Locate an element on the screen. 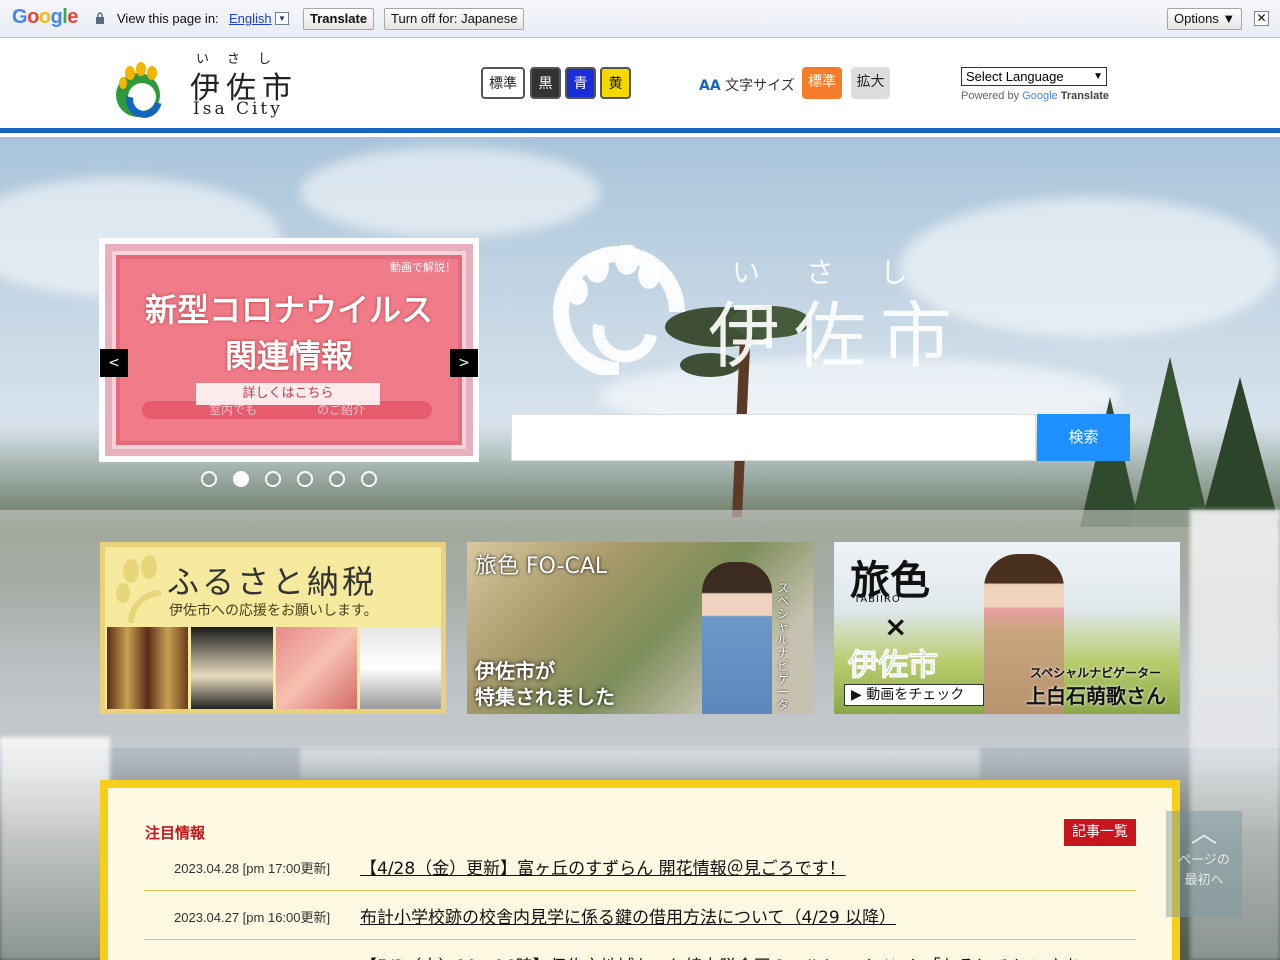  news-title: 注目情報 is located at coordinates (175, 833).